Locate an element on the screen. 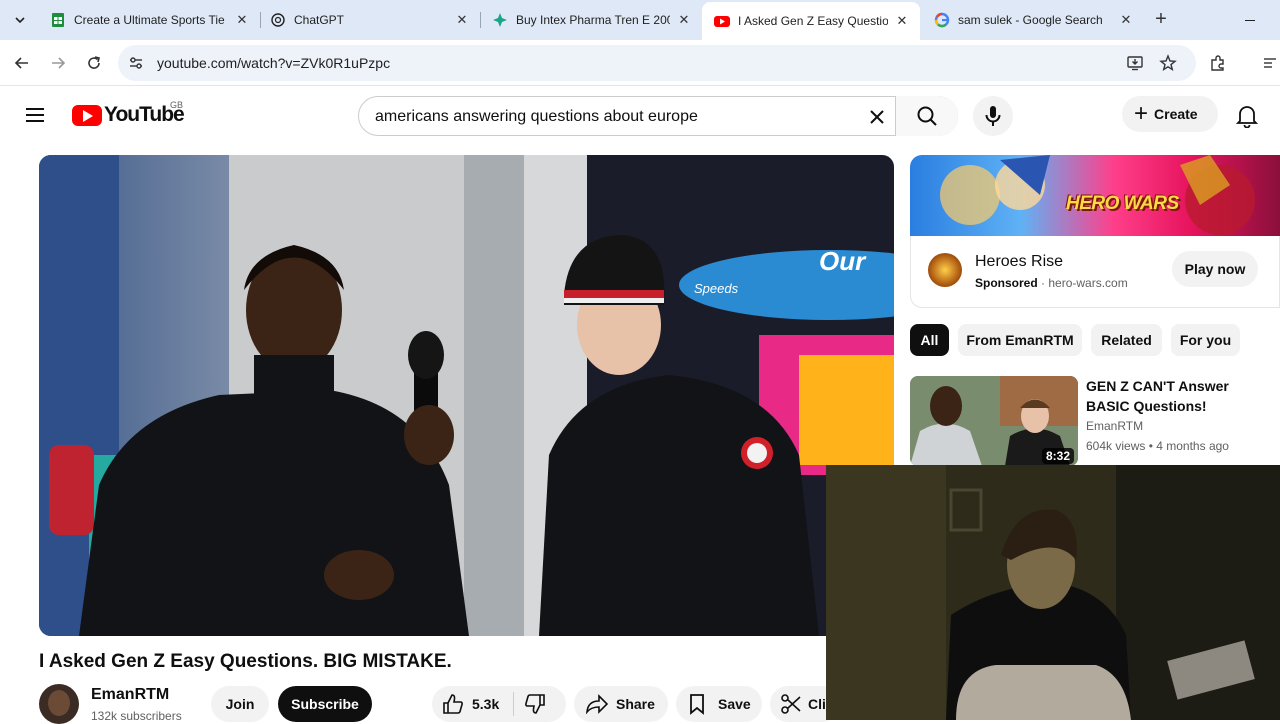 This screenshot has height=724, width=1280. site-info-icon is located at coordinates (136, 63).